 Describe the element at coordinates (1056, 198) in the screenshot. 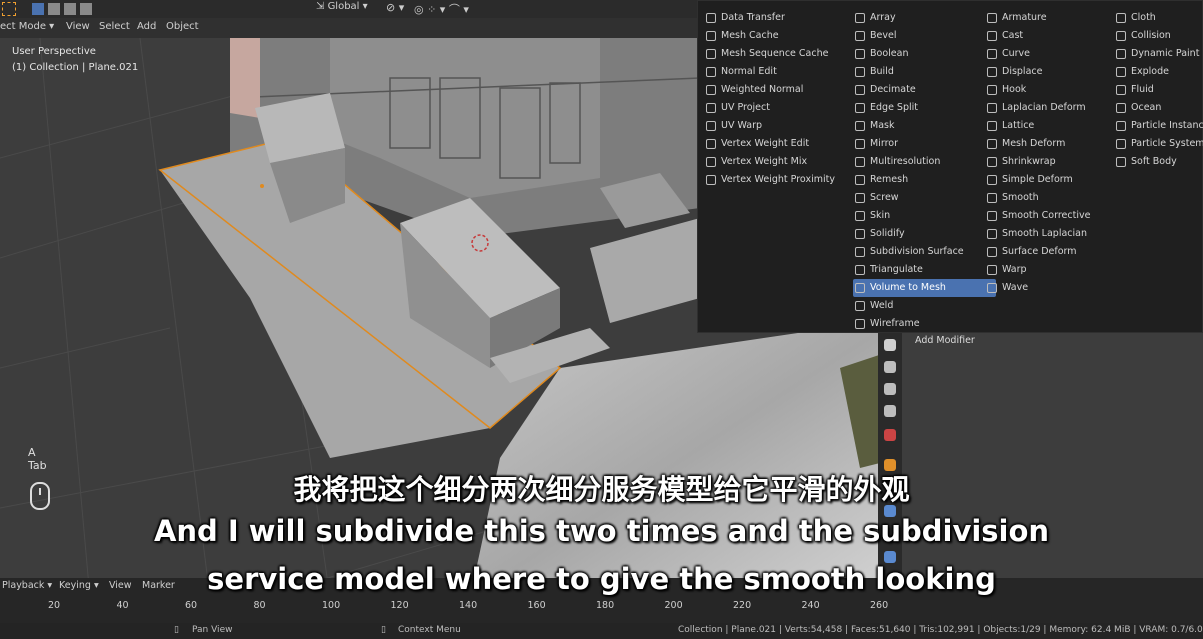

I see `modifier-item-smooth: Smooth` at that location.